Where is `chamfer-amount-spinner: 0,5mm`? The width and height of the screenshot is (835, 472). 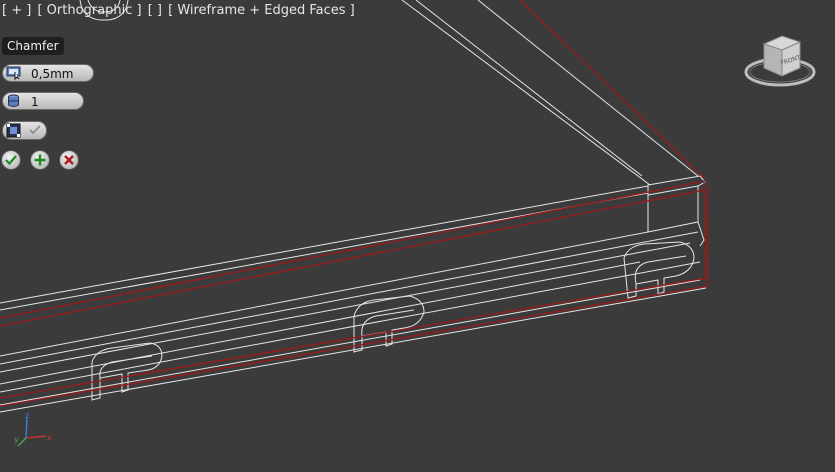
chamfer-amount-spinner: 0,5mm is located at coordinates (48, 73).